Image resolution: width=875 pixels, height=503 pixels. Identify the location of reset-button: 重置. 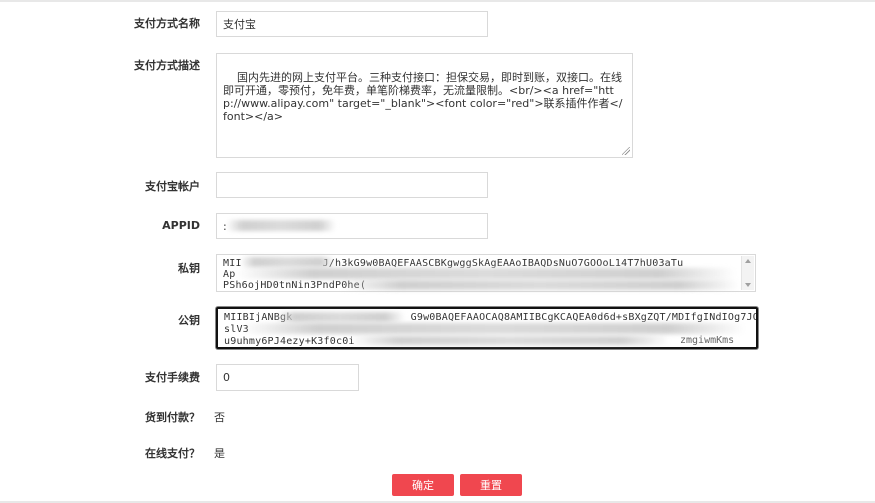
(491, 485).